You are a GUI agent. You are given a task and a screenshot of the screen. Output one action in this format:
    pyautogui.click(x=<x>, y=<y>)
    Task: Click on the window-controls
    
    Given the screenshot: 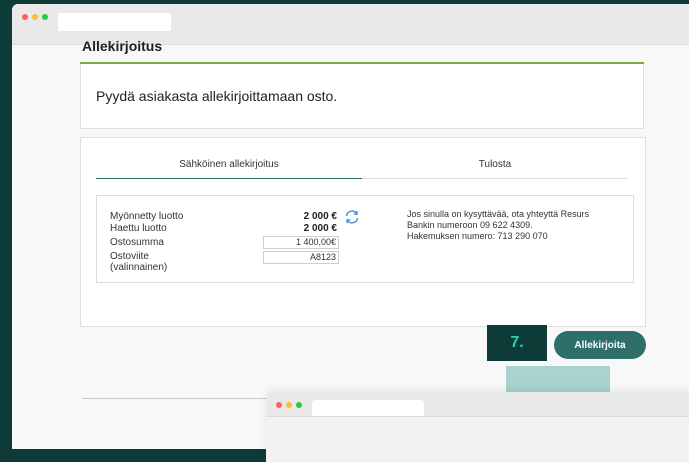 What is the action you would take?
    pyautogui.click(x=35, y=17)
    